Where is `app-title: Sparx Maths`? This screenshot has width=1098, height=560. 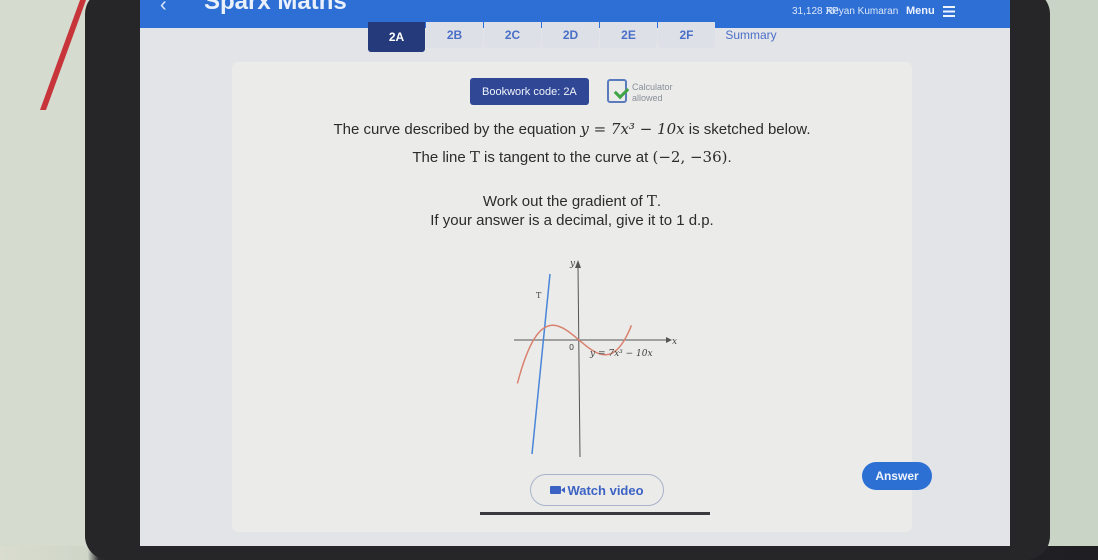
app-title: Sparx Maths is located at coordinates (275, 7).